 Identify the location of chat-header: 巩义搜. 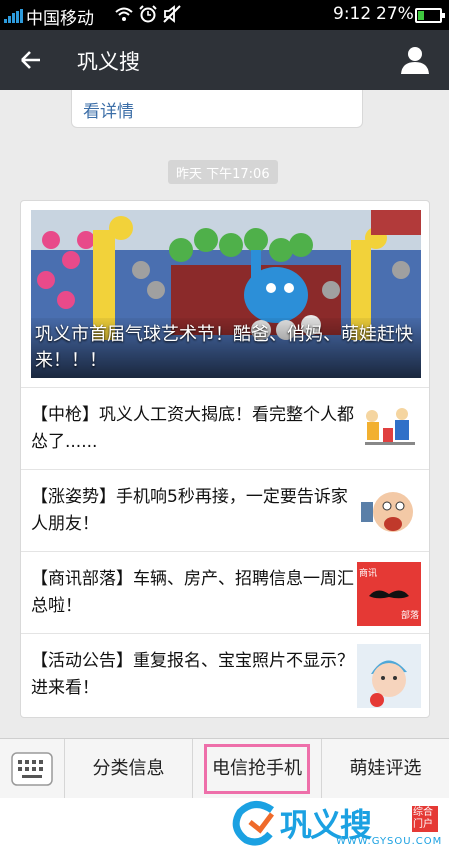
(224, 60).